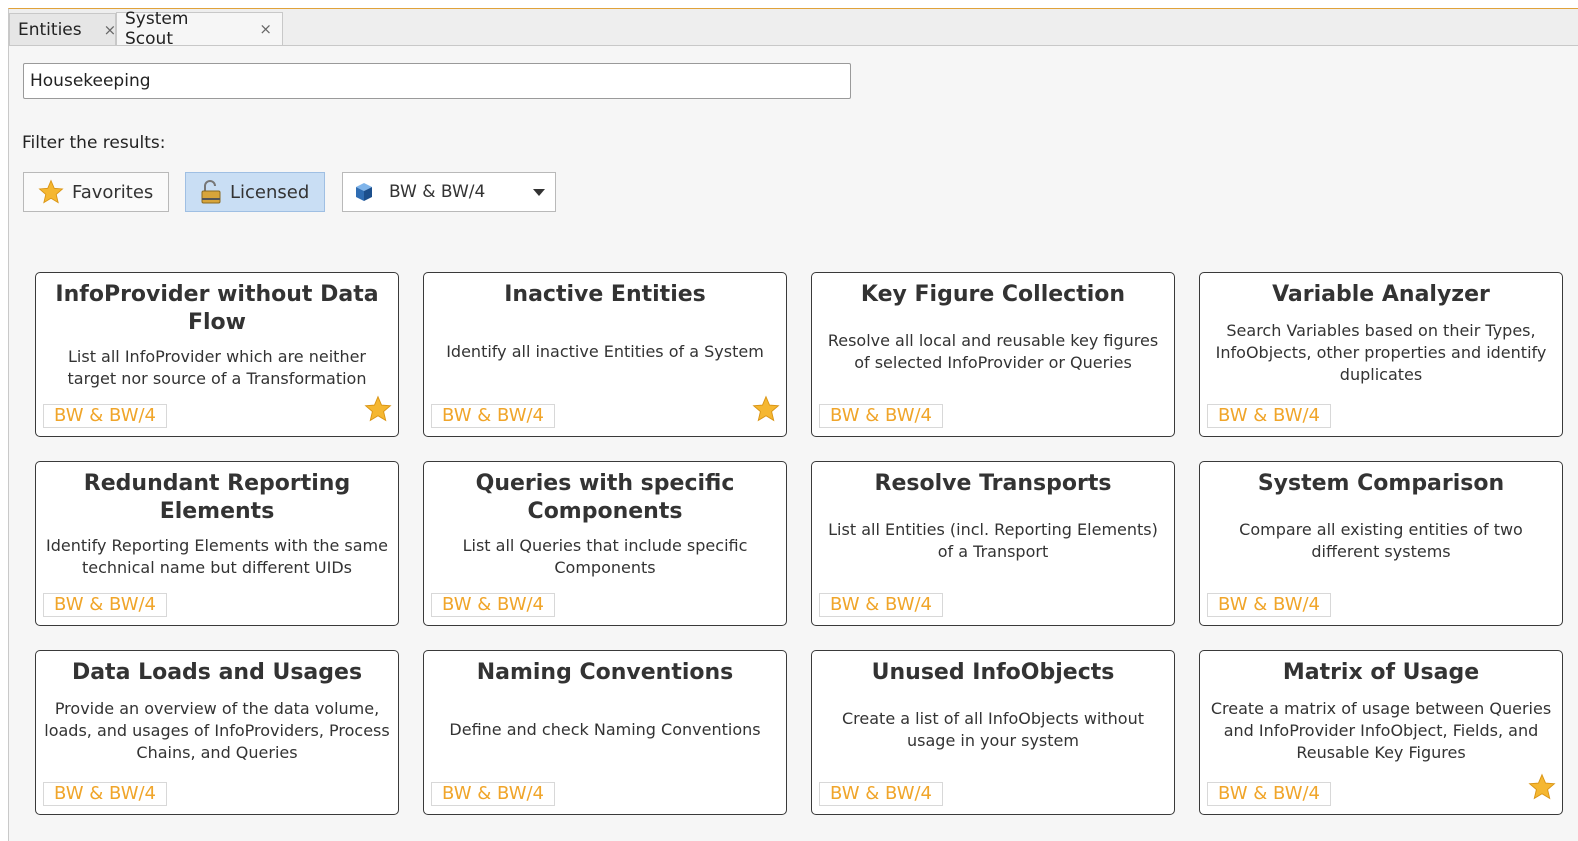 This screenshot has width=1578, height=841. I want to click on card-description: Define and check Naming Conventions, so click(605, 729).